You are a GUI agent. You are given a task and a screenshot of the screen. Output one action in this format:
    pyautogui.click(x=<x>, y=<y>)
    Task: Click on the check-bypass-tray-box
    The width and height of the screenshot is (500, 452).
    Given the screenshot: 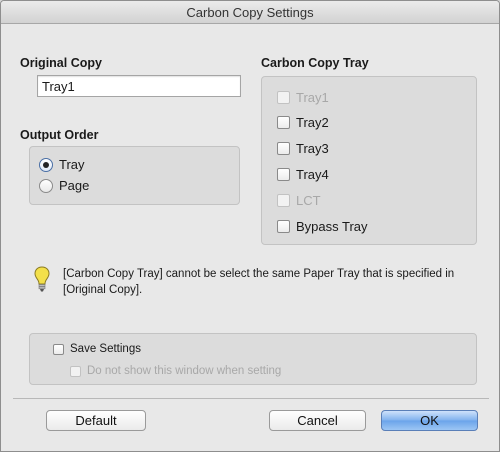 What is the action you would take?
    pyautogui.click(x=283, y=226)
    